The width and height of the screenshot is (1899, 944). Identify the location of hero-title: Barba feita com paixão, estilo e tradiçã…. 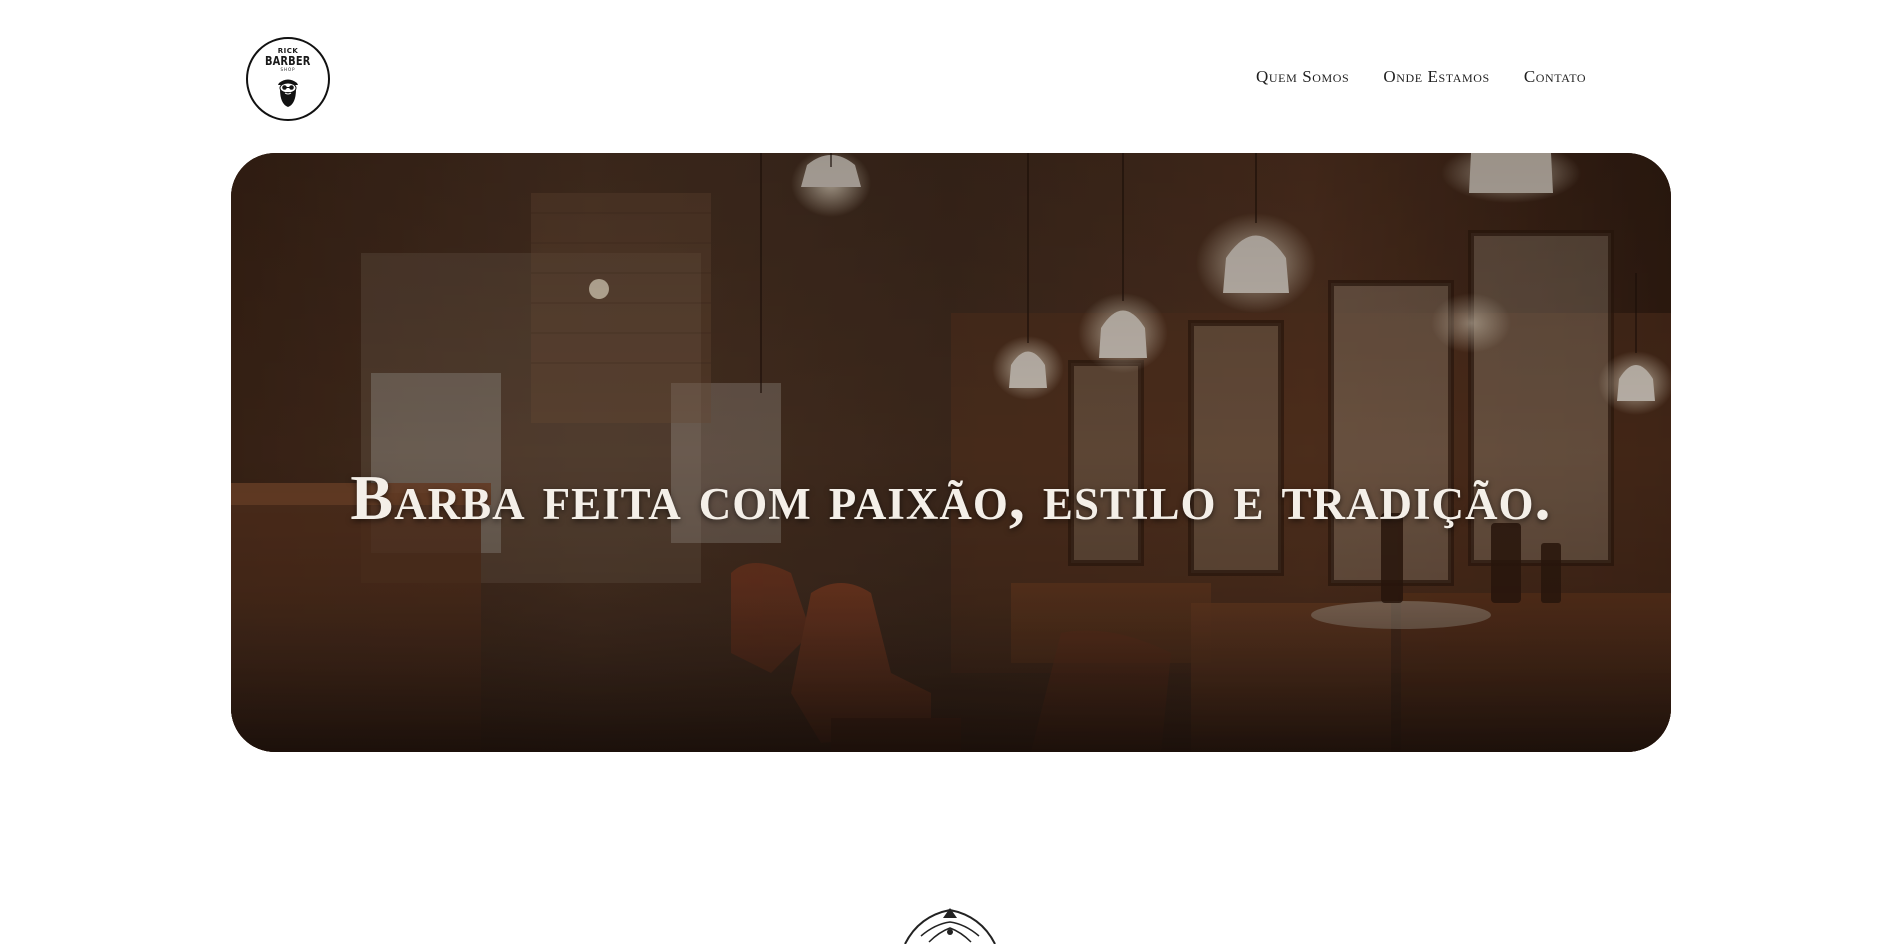
(951, 497).